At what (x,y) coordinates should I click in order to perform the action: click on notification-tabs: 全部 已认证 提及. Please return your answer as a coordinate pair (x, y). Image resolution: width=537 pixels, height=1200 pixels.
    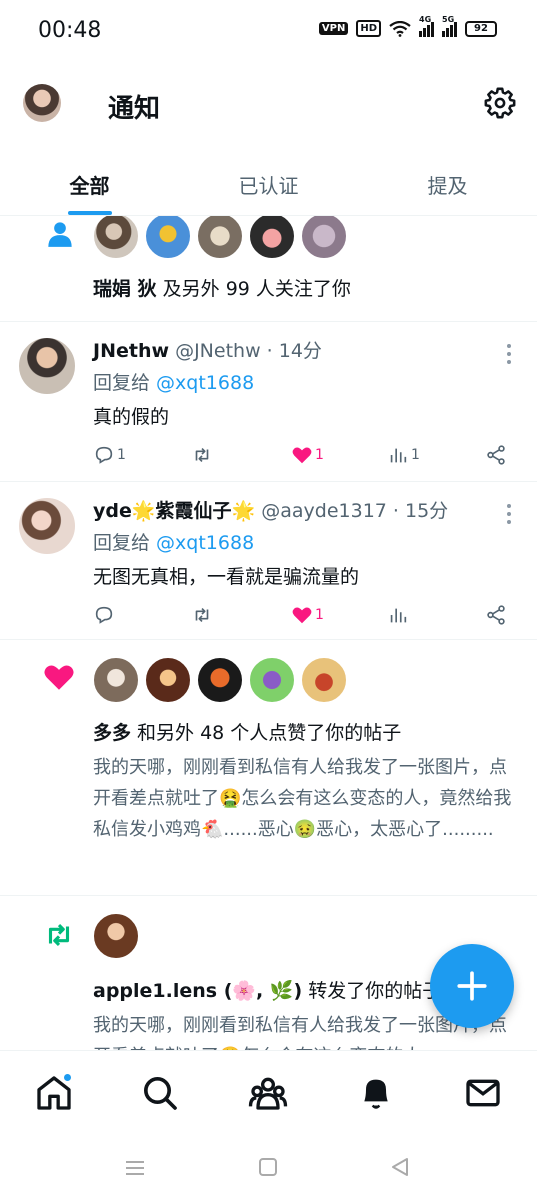
    Looking at the image, I should click on (268, 183).